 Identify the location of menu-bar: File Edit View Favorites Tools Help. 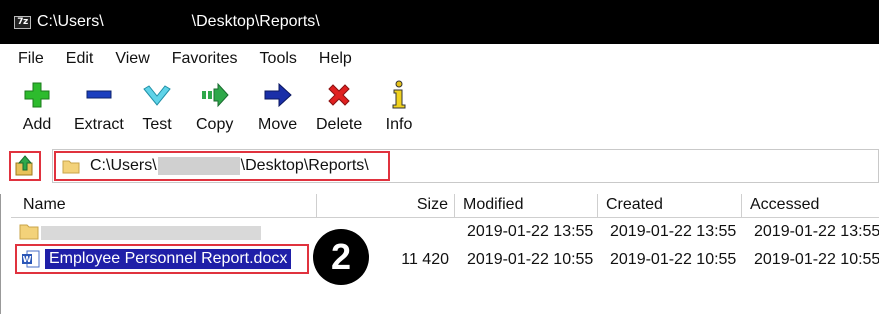
(439, 59).